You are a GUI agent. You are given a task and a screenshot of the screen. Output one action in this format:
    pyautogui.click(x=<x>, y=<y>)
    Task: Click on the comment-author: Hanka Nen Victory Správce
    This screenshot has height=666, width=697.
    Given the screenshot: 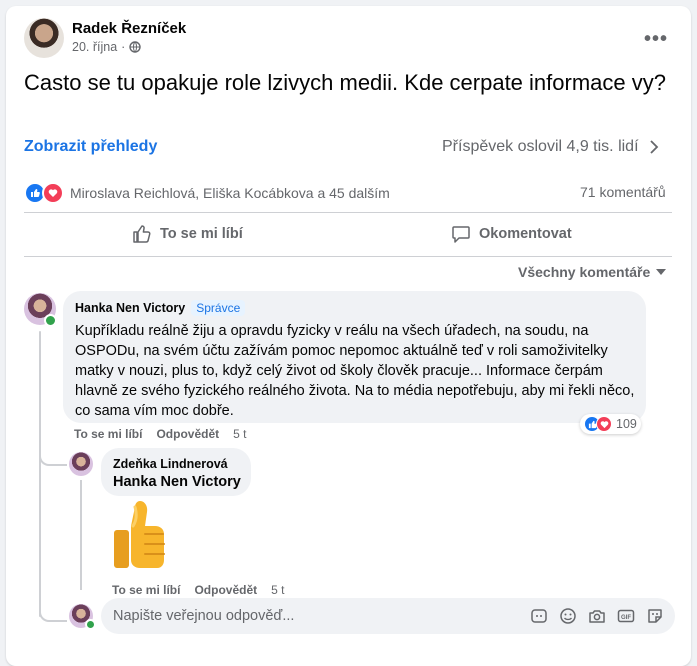 What is the action you would take?
    pyautogui.click(x=160, y=308)
    